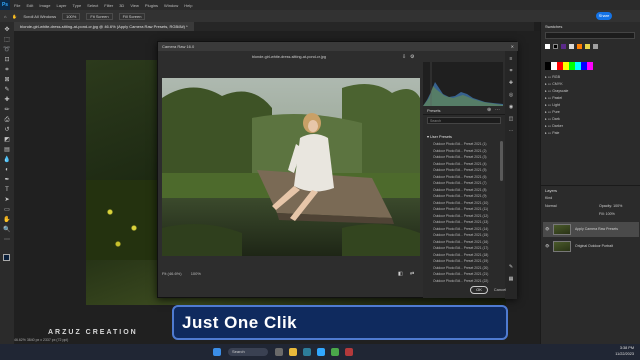 The image size is (640, 360). What do you see at coordinates (497, 110) in the screenshot?
I see `more-options-icon: ⋯` at bounding box center [497, 110].